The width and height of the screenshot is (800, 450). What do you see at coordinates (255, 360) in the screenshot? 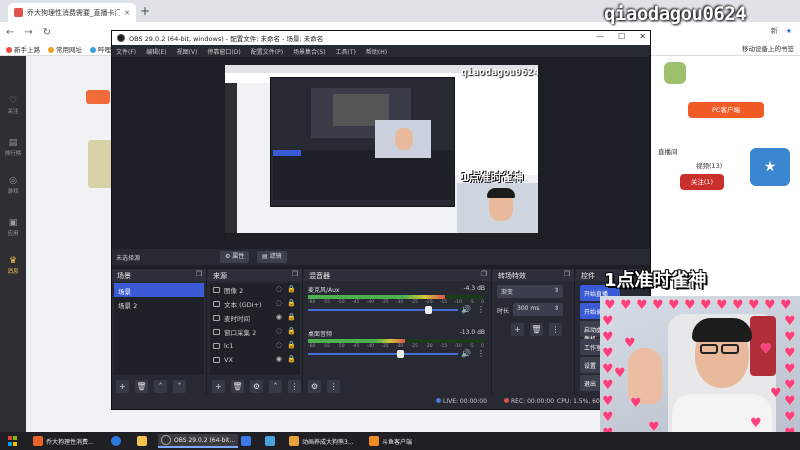
I see `source-item: VX ◉ 🔒` at bounding box center [255, 360].